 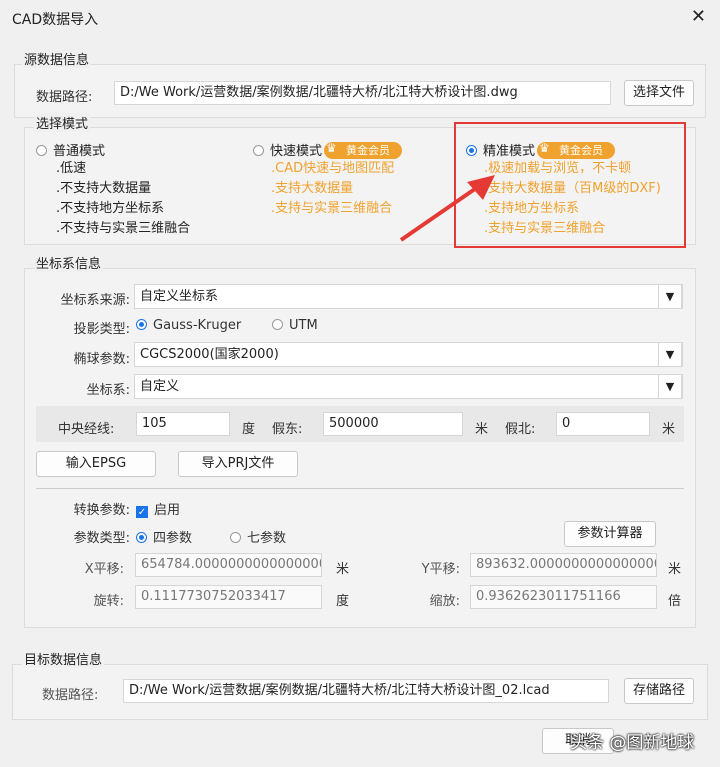 I want to click on window-title: CAD数据导入, so click(x=55, y=20).